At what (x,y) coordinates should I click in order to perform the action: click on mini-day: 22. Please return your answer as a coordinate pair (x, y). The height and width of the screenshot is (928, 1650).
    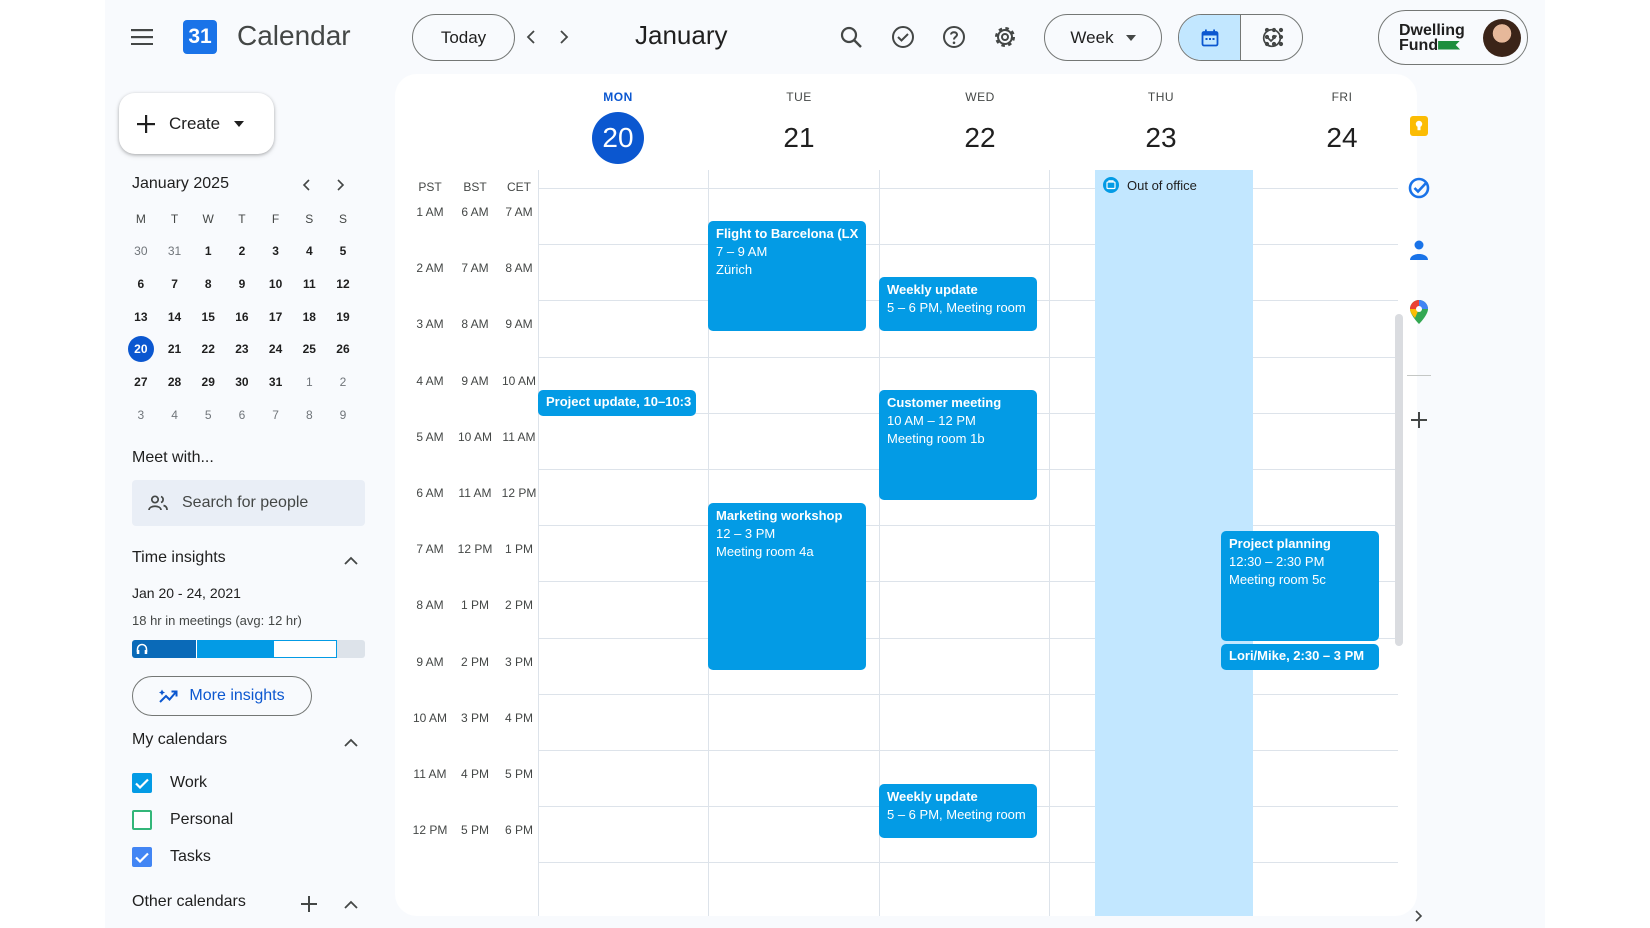
    Looking at the image, I should click on (208, 349).